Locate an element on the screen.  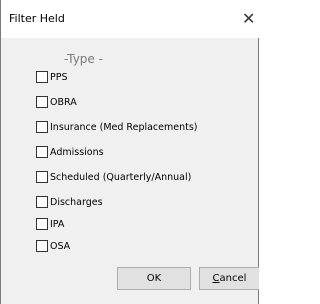
type-group-label: -Type - is located at coordinates (83, 59).